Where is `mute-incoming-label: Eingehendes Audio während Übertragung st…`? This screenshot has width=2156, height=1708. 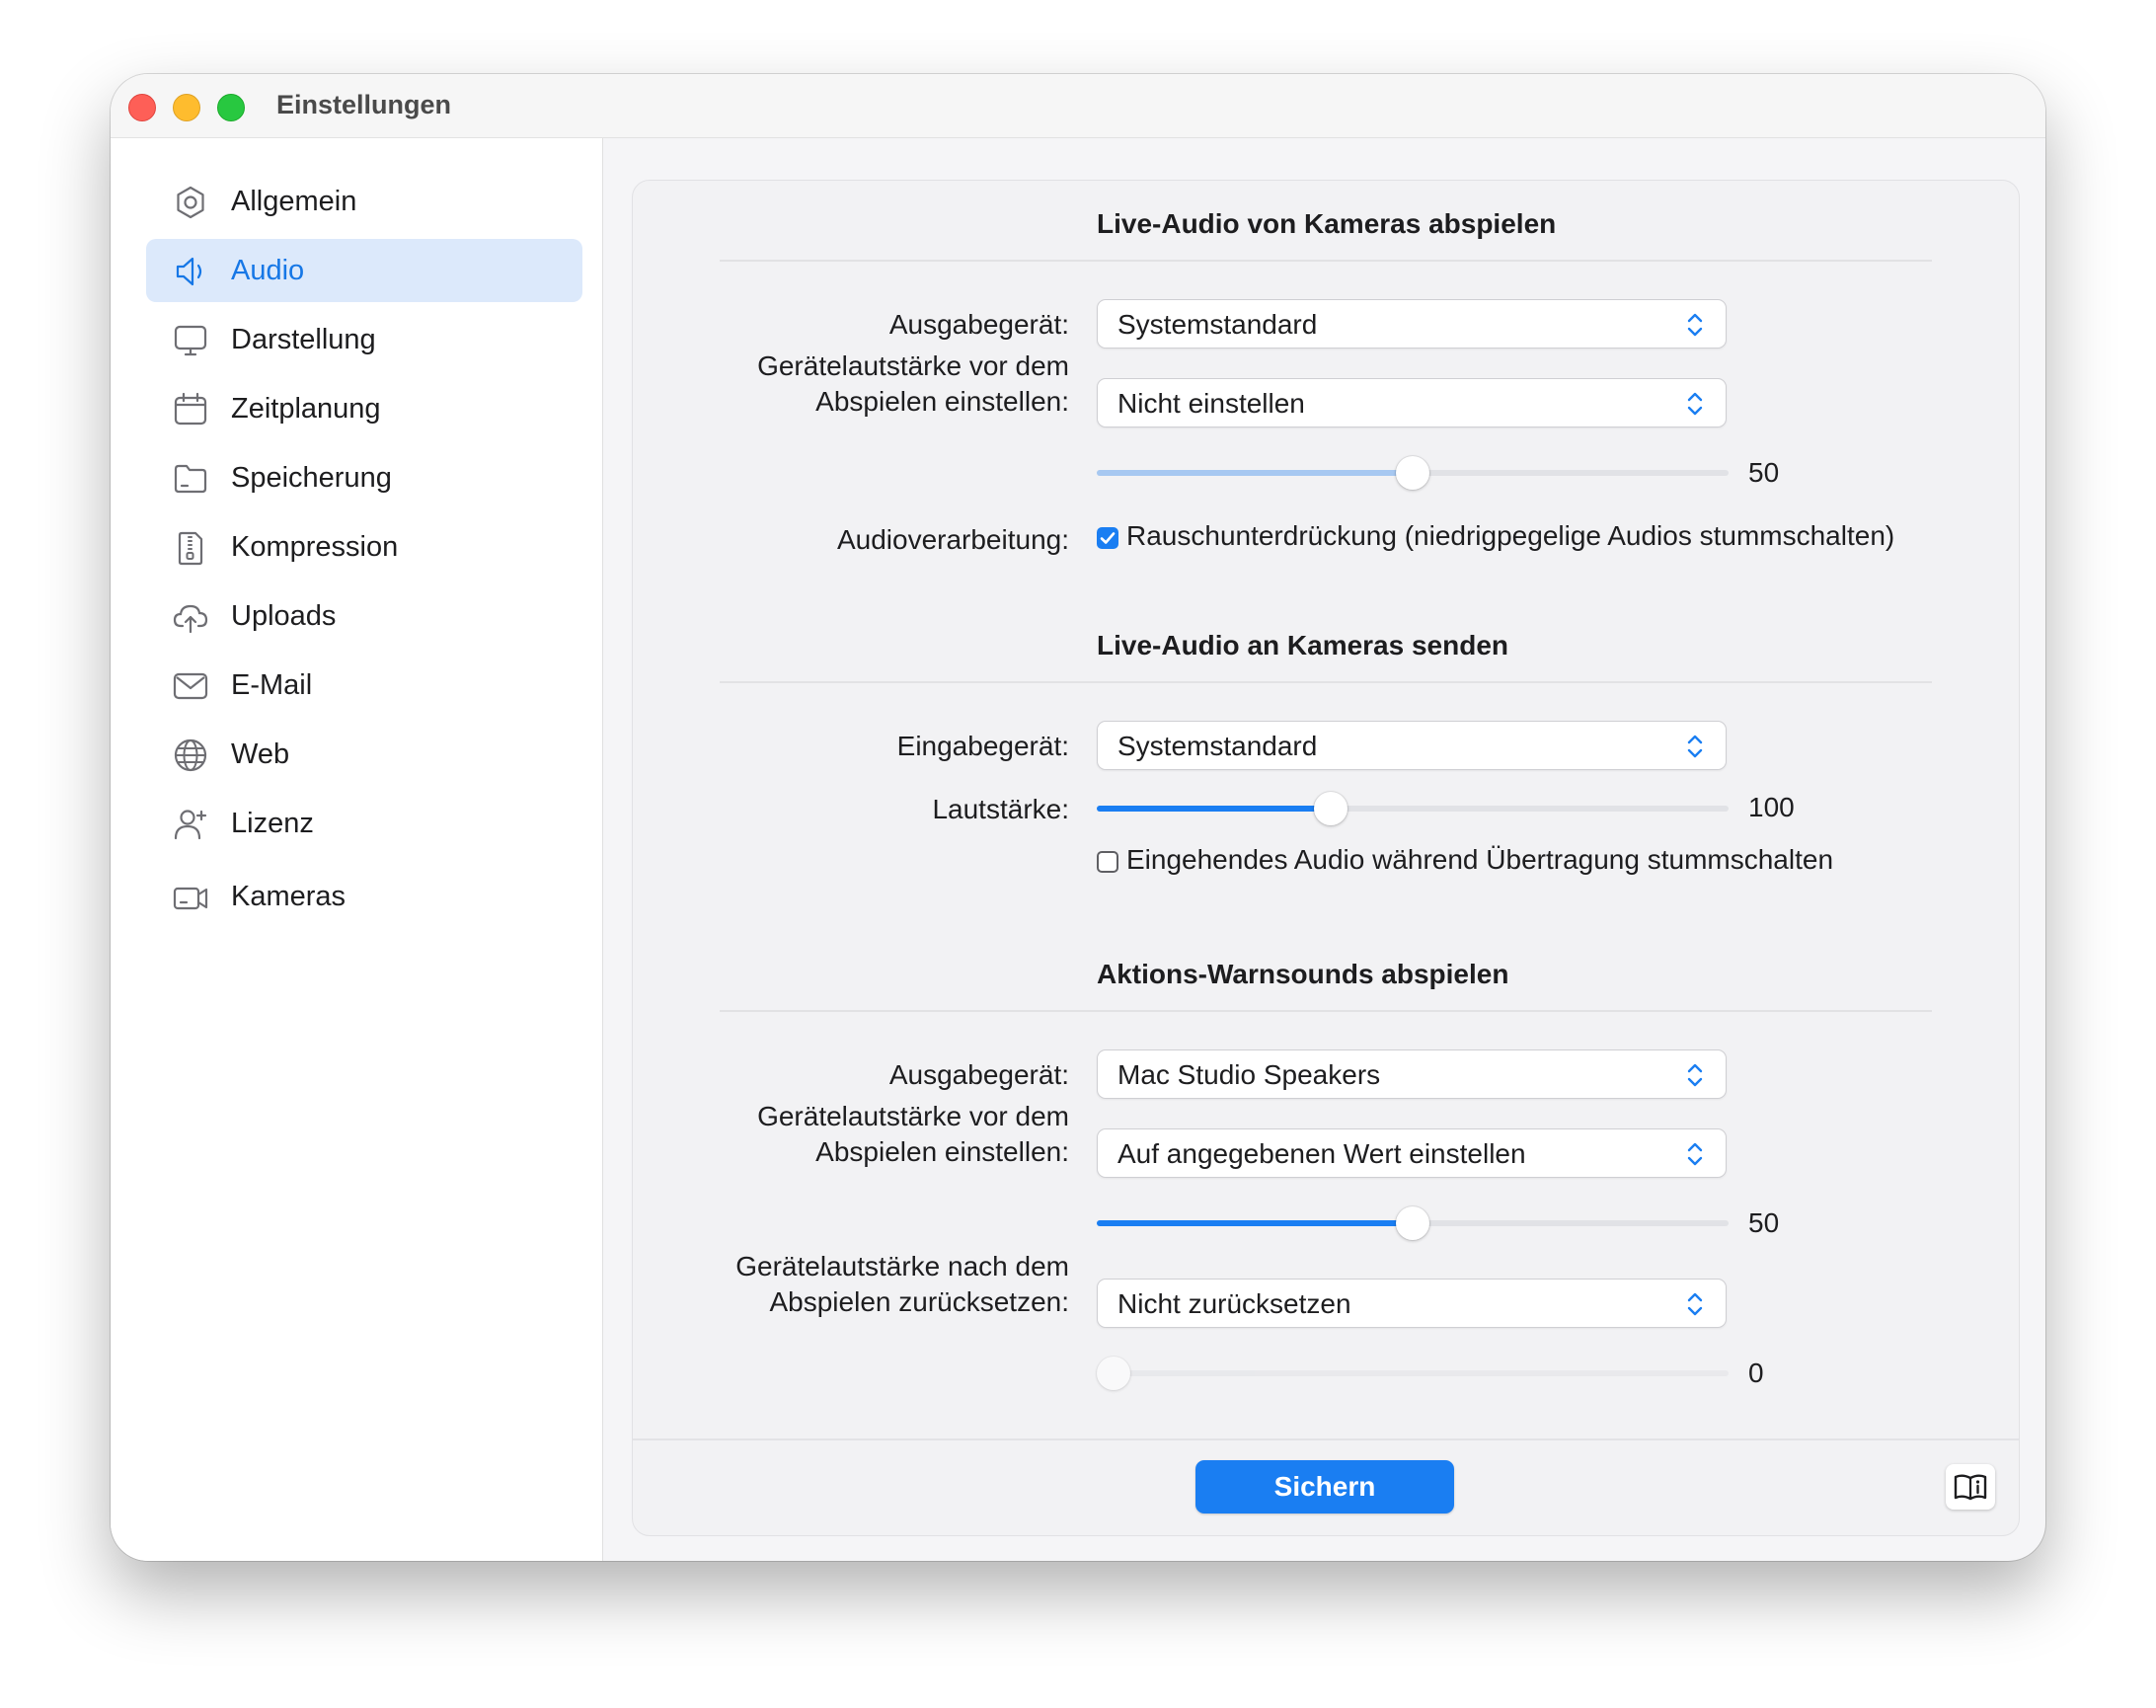
mute-incoming-label: Eingehendes Audio während Übertragung st… is located at coordinates (1480, 859).